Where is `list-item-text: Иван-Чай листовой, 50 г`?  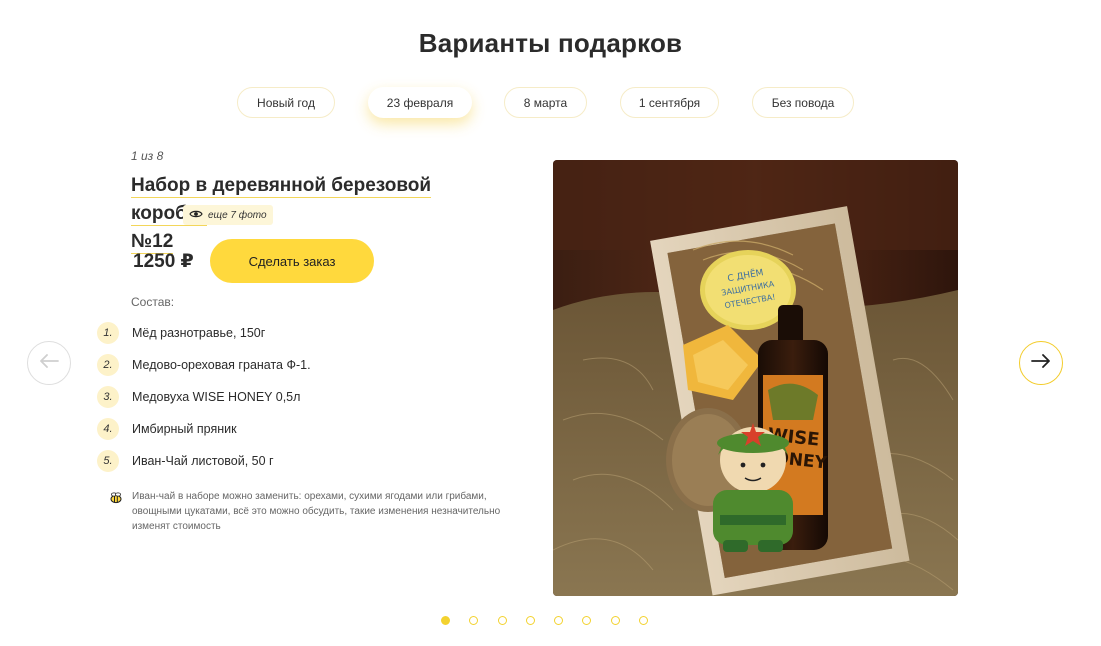 list-item-text: Иван-Чай листовой, 50 г is located at coordinates (203, 461).